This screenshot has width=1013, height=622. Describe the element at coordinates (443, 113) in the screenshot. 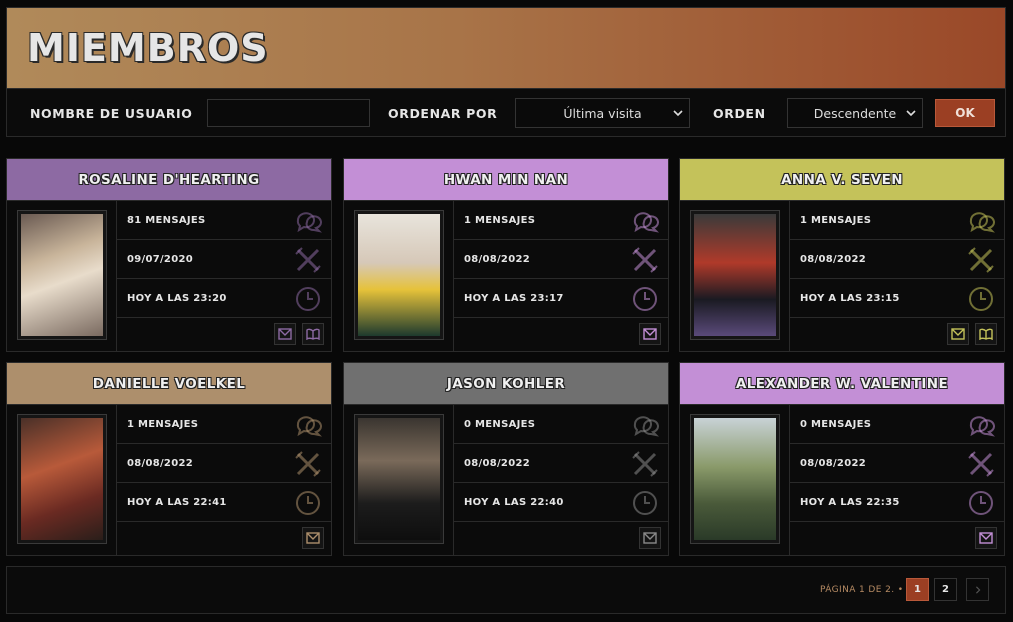

I see `sort-label: ORDENAR POR` at that location.